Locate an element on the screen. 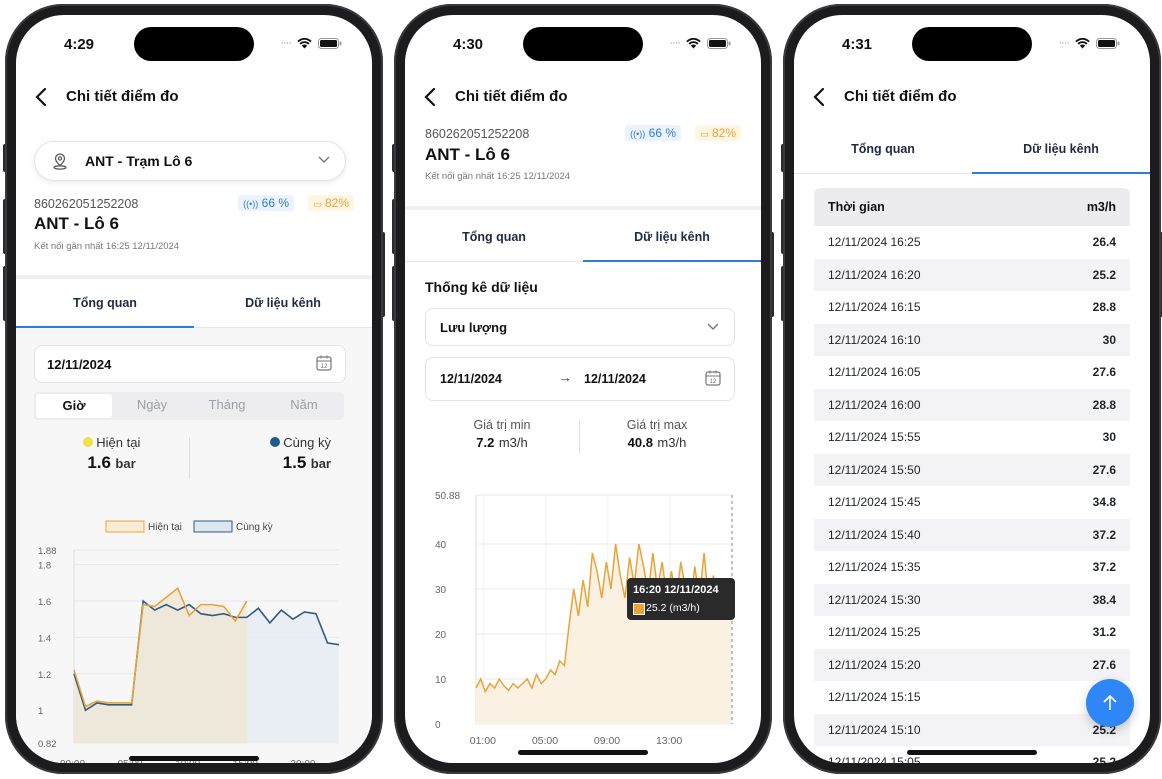 The image size is (1162, 779). tick-label: 13:00 is located at coordinates (669, 740).